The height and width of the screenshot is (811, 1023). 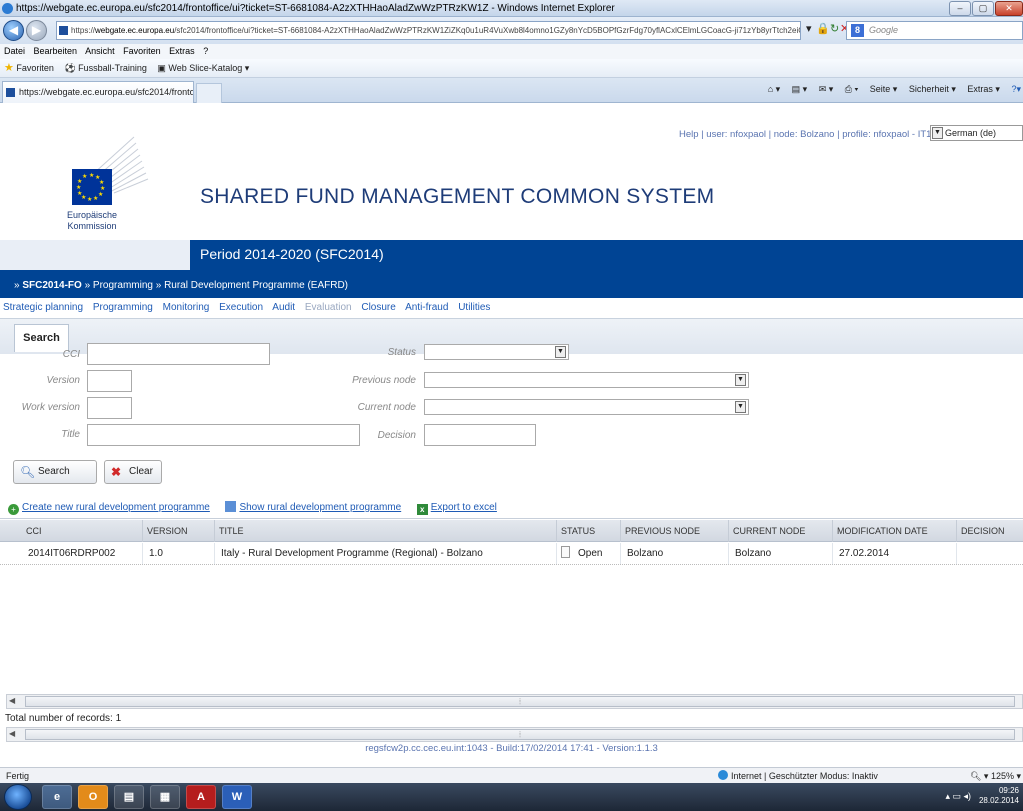 I want to click on home-icon: ⌂ ▾, so click(x=774, y=89).